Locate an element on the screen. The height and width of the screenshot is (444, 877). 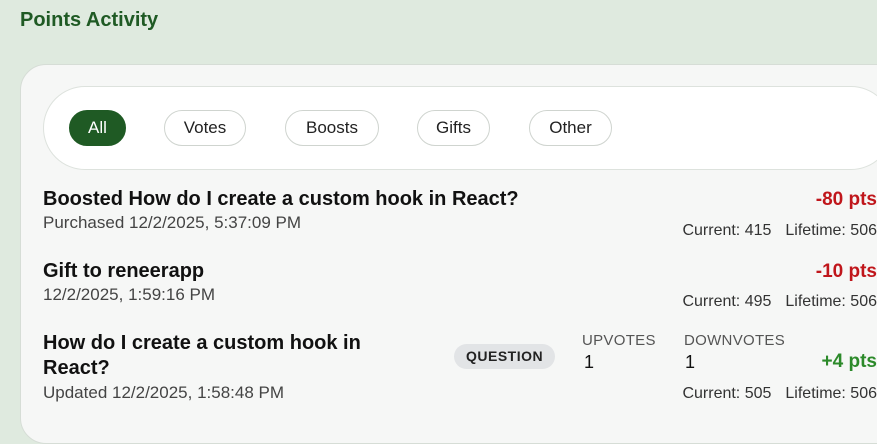
filter-chip-other: Other is located at coordinates (570, 128).